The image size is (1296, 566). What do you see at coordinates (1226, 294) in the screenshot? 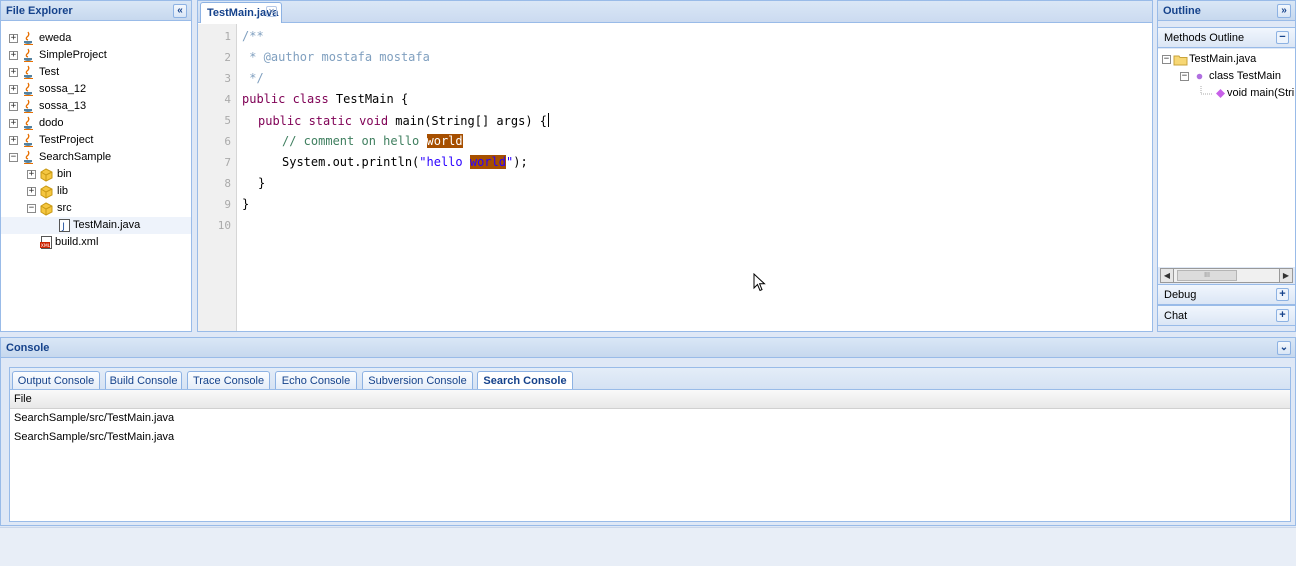
I see `debug-accordion-header: Debug +` at bounding box center [1226, 294].